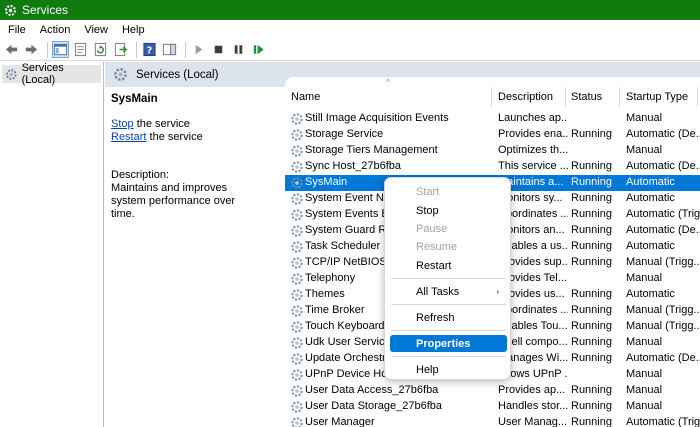 The width and height of the screenshot is (700, 427). I want to click on stop-service-link: Stop, so click(122, 124).